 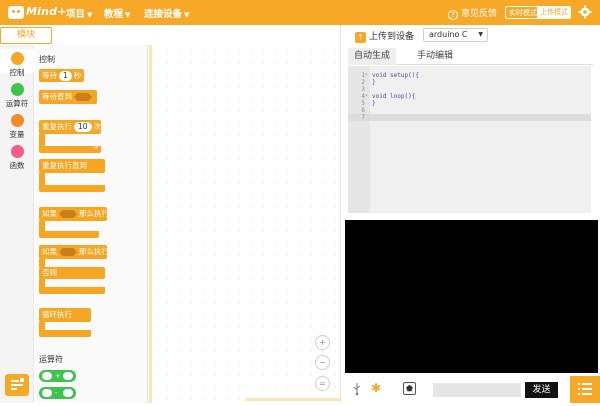 What do you see at coordinates (376, 388) in the screenshot?
I see `spark-icon: ✱` at bounding box center [376, 388].